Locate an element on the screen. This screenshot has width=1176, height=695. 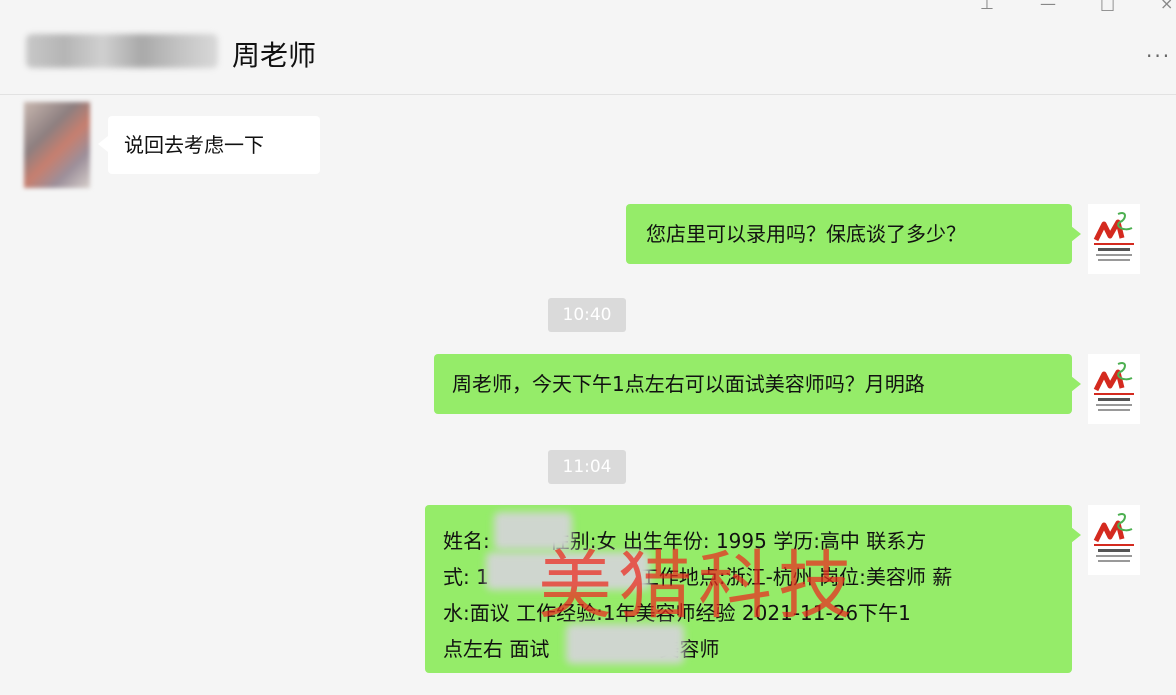
watermark-text: 美猎科技 is located at coordinates (698, 586).